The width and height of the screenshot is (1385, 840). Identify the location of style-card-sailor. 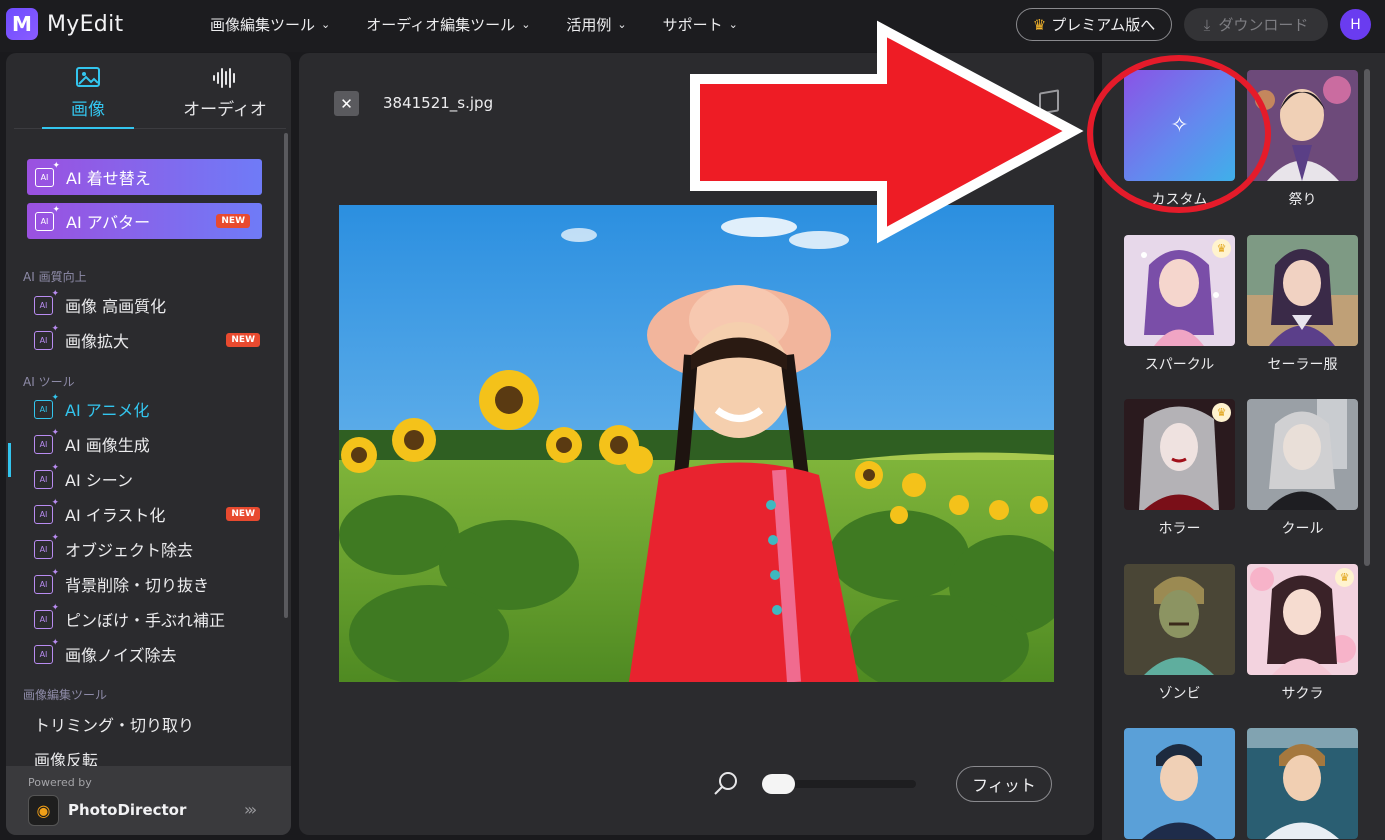
(1302, 290).